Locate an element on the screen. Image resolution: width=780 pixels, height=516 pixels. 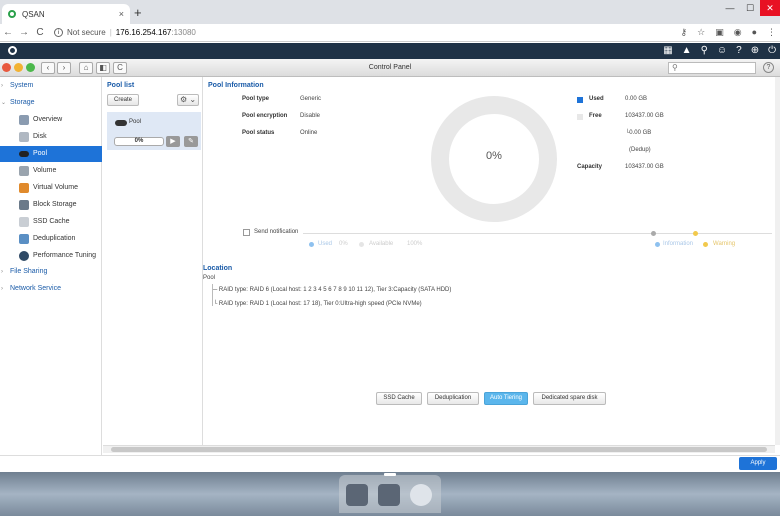
app-grid-dock-icon is located at coordinates (389, 495).